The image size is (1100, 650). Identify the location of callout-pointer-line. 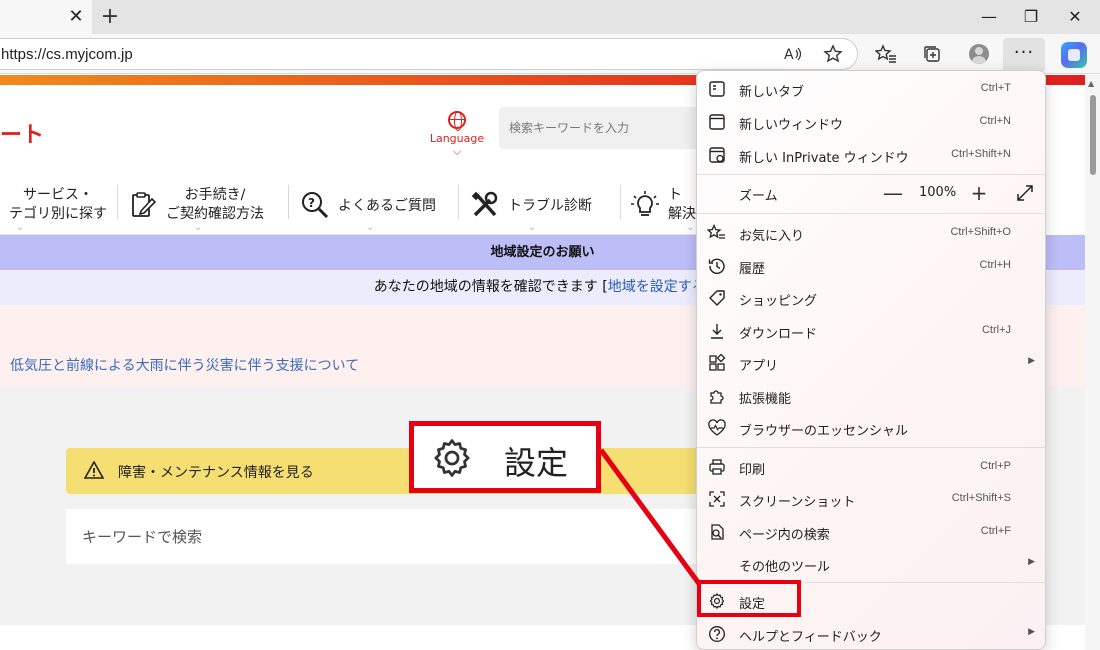
(650, 517).